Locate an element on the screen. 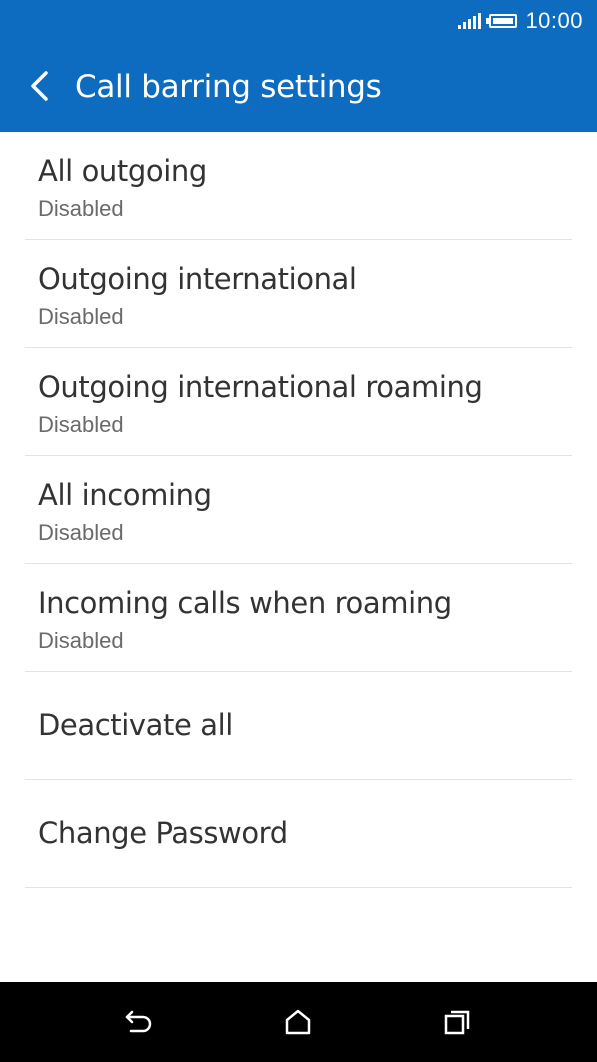  back-arrow-icon is located at coordinates (138, 1021).